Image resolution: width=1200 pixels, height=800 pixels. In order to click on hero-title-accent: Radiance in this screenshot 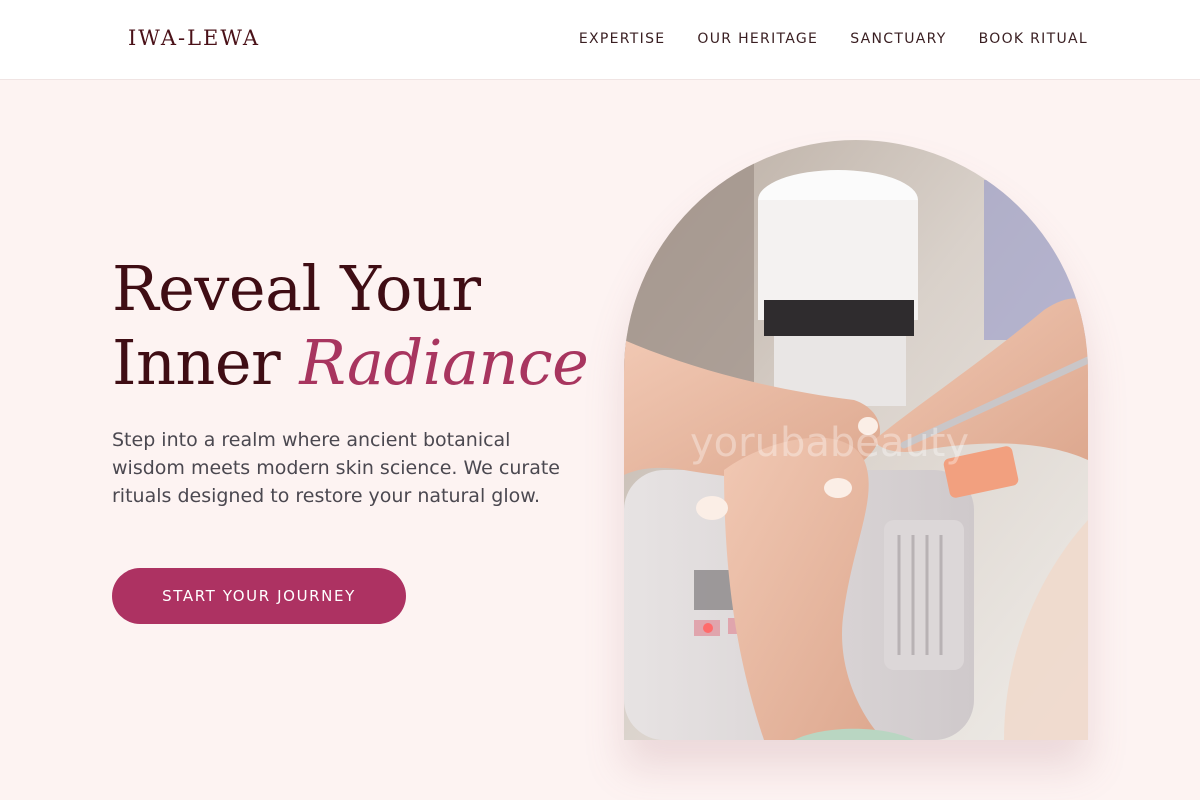, I will do `click(444, 362)`.